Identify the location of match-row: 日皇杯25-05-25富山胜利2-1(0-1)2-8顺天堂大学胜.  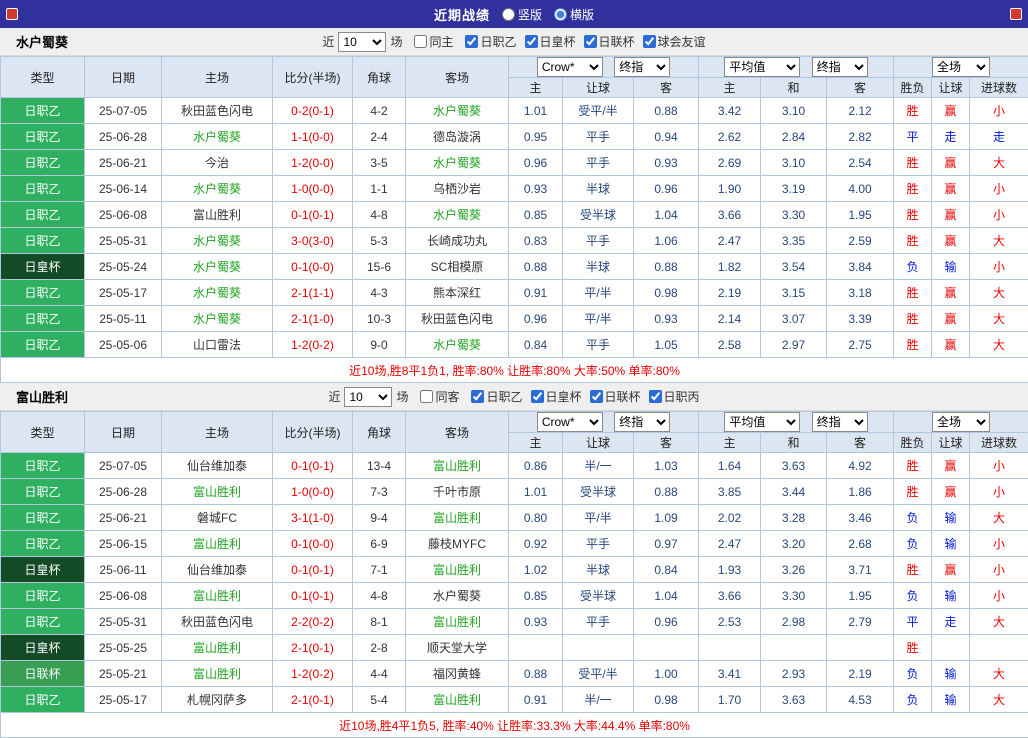
(514, 648).